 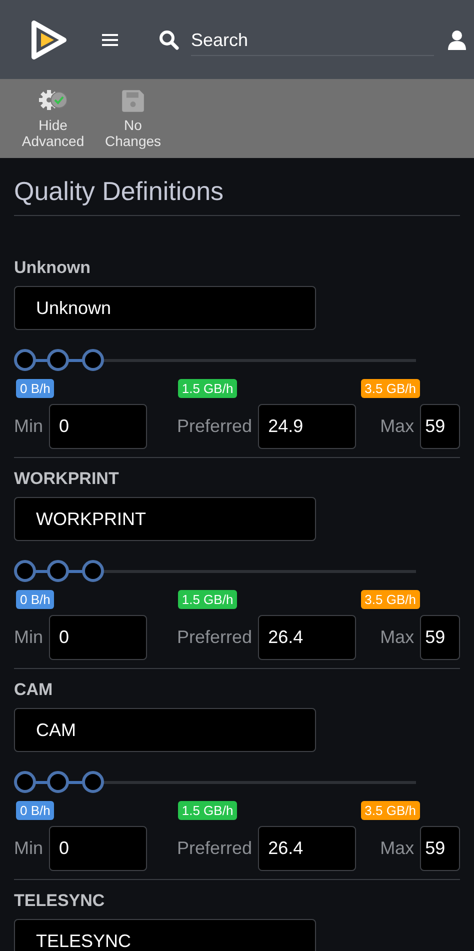 I want to click on quality-name: WORKPRINT, so click(x=67, y=479).